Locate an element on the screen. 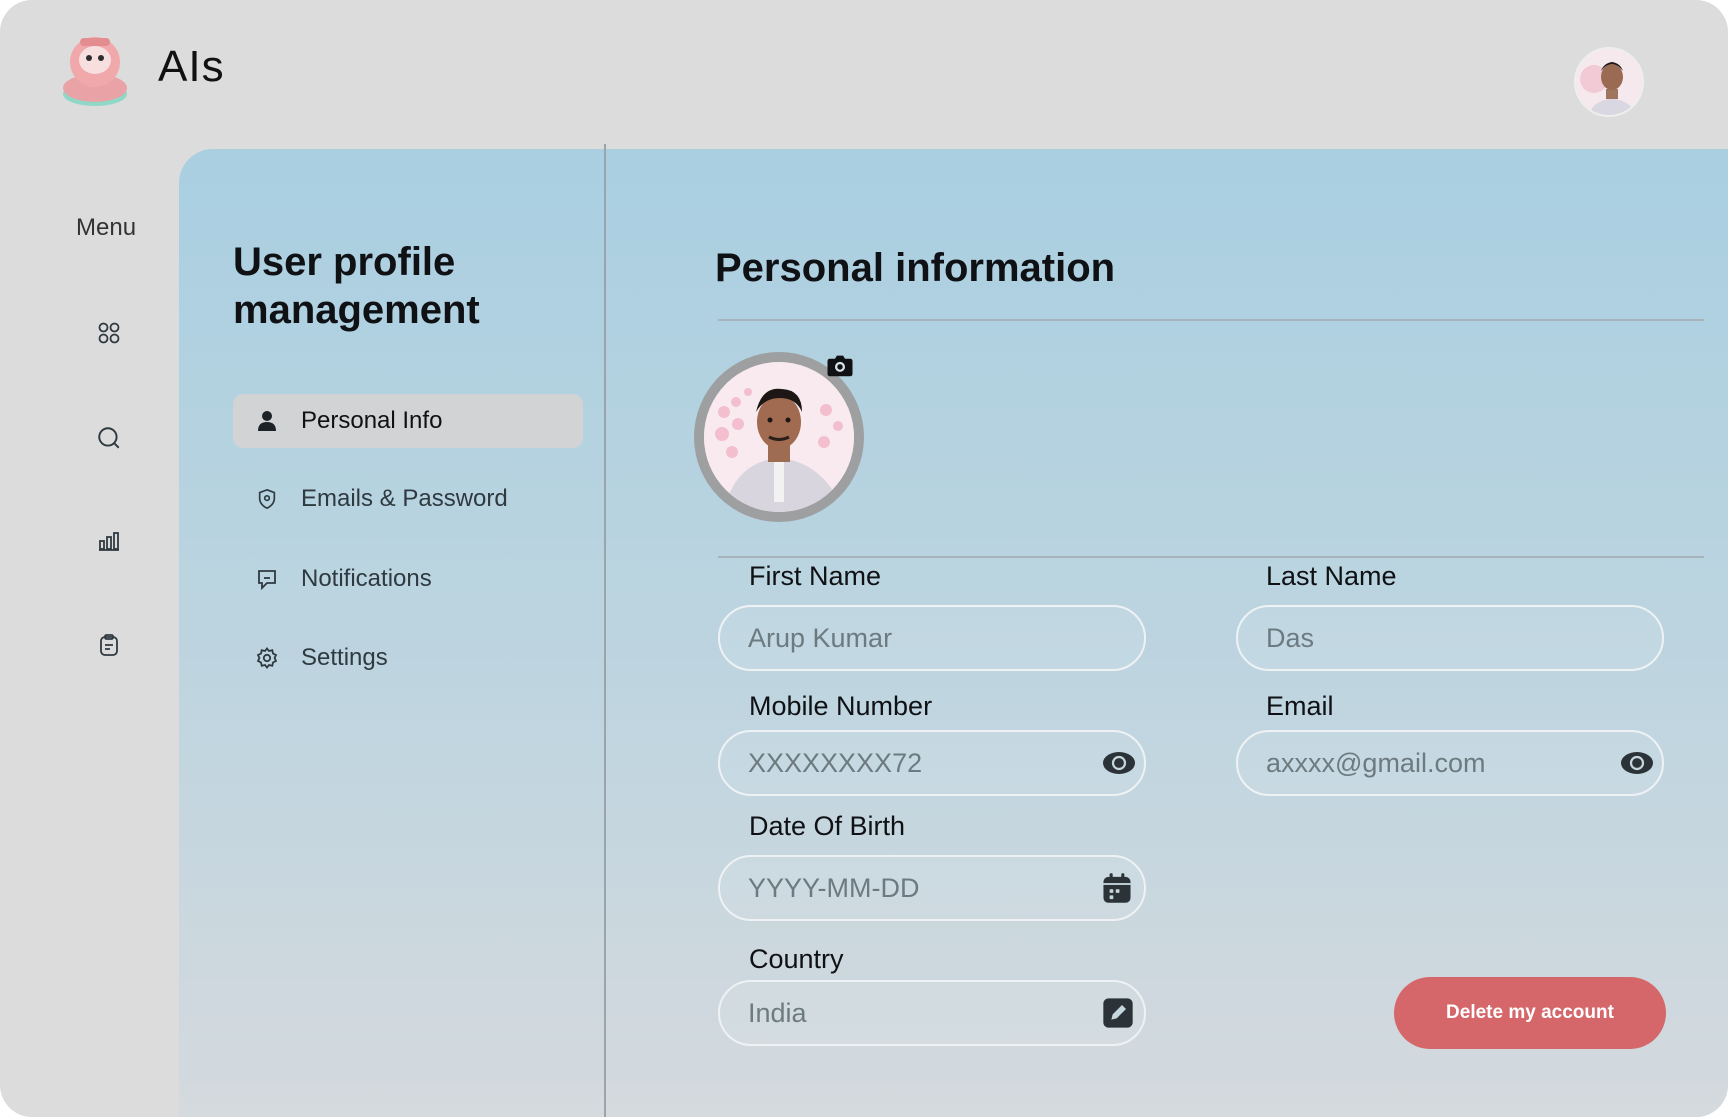 This screenshot has width=1728, height=1117. nav-item-settings: Settings is located at coordinates (408, 658).